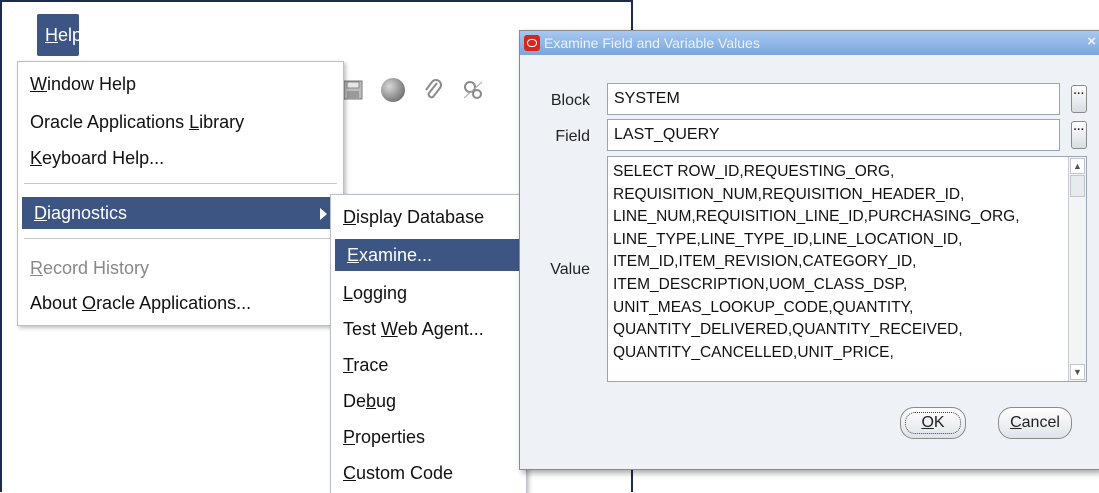  I want to click on menu-item-logging: Logging, so click(428, 293).